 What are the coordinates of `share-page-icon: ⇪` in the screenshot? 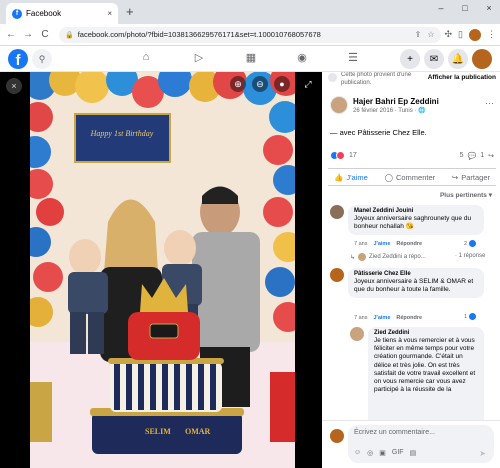 It's located at (418, 34).